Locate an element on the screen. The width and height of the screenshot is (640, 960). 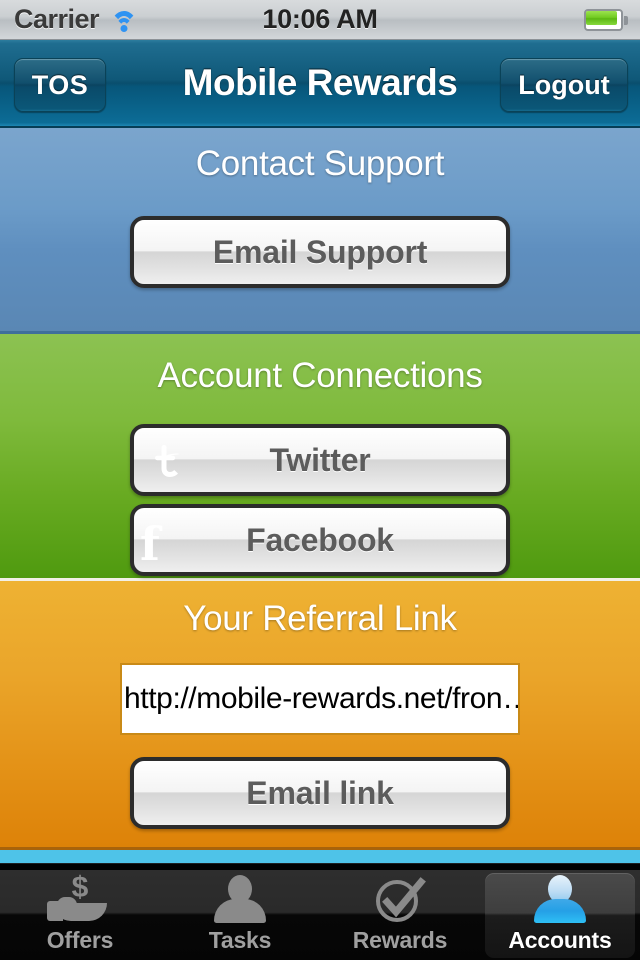
navigation-bar: TOS Mobile Rewards Logout is located at coordinates (320, 84).